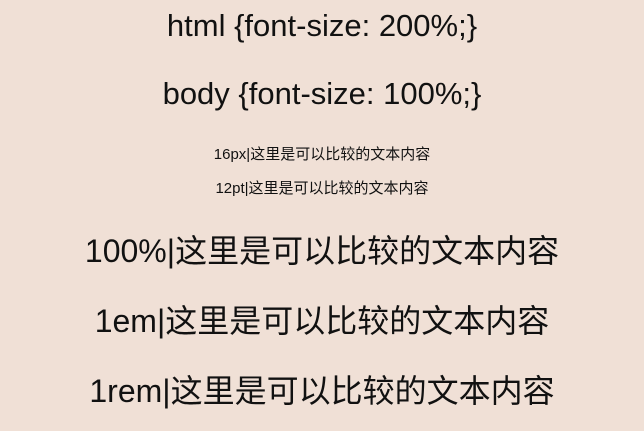 The image size is (644, 431). What do you see at coordinates (322, 154) in the screenshot?
I see `sample-text-16px: 16px|这里是可以比较的文本内容` at bounding box center [322, 154].